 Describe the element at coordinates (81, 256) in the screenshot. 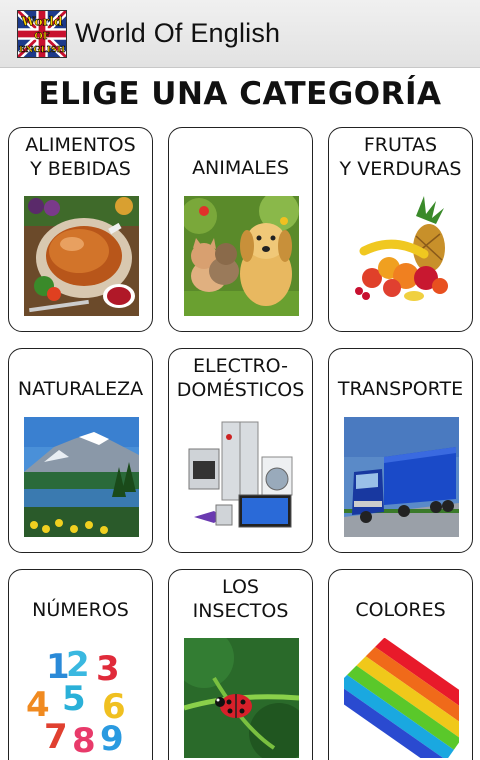

I see `food-image` at that location.